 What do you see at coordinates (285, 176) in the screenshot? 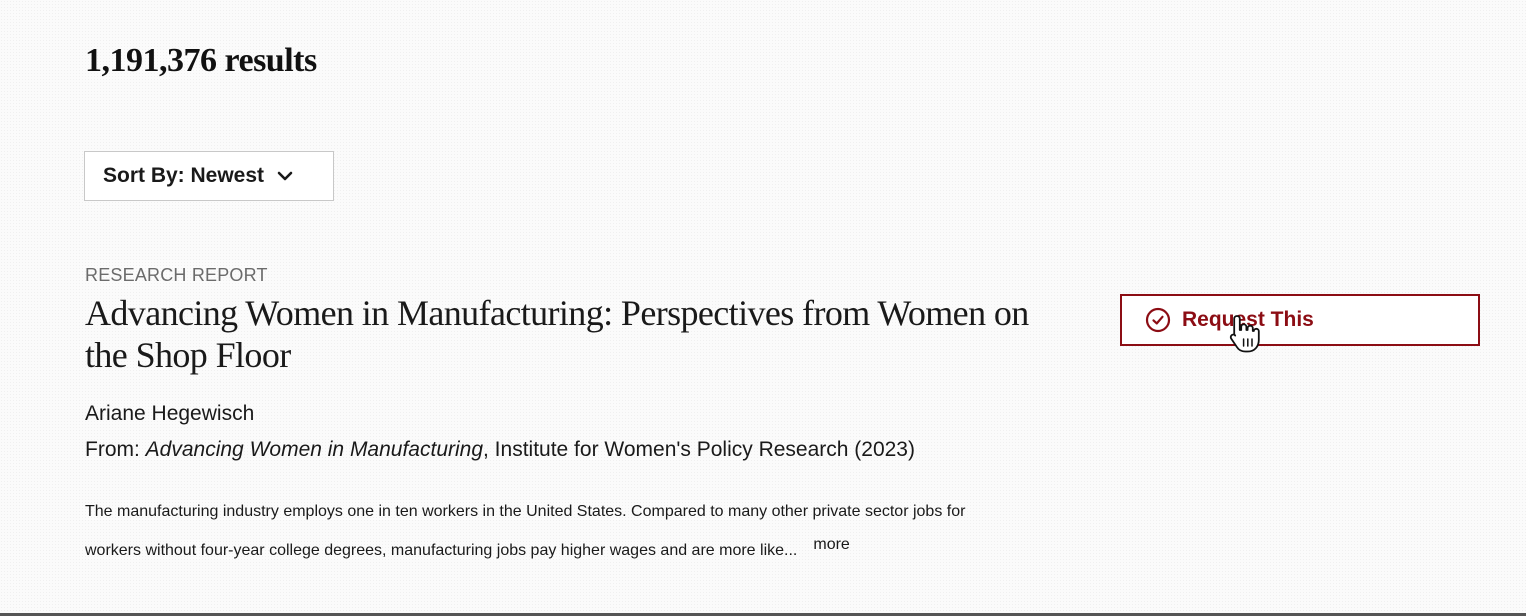
I see `chevron-down-icon` at bounding box center [285, 176].